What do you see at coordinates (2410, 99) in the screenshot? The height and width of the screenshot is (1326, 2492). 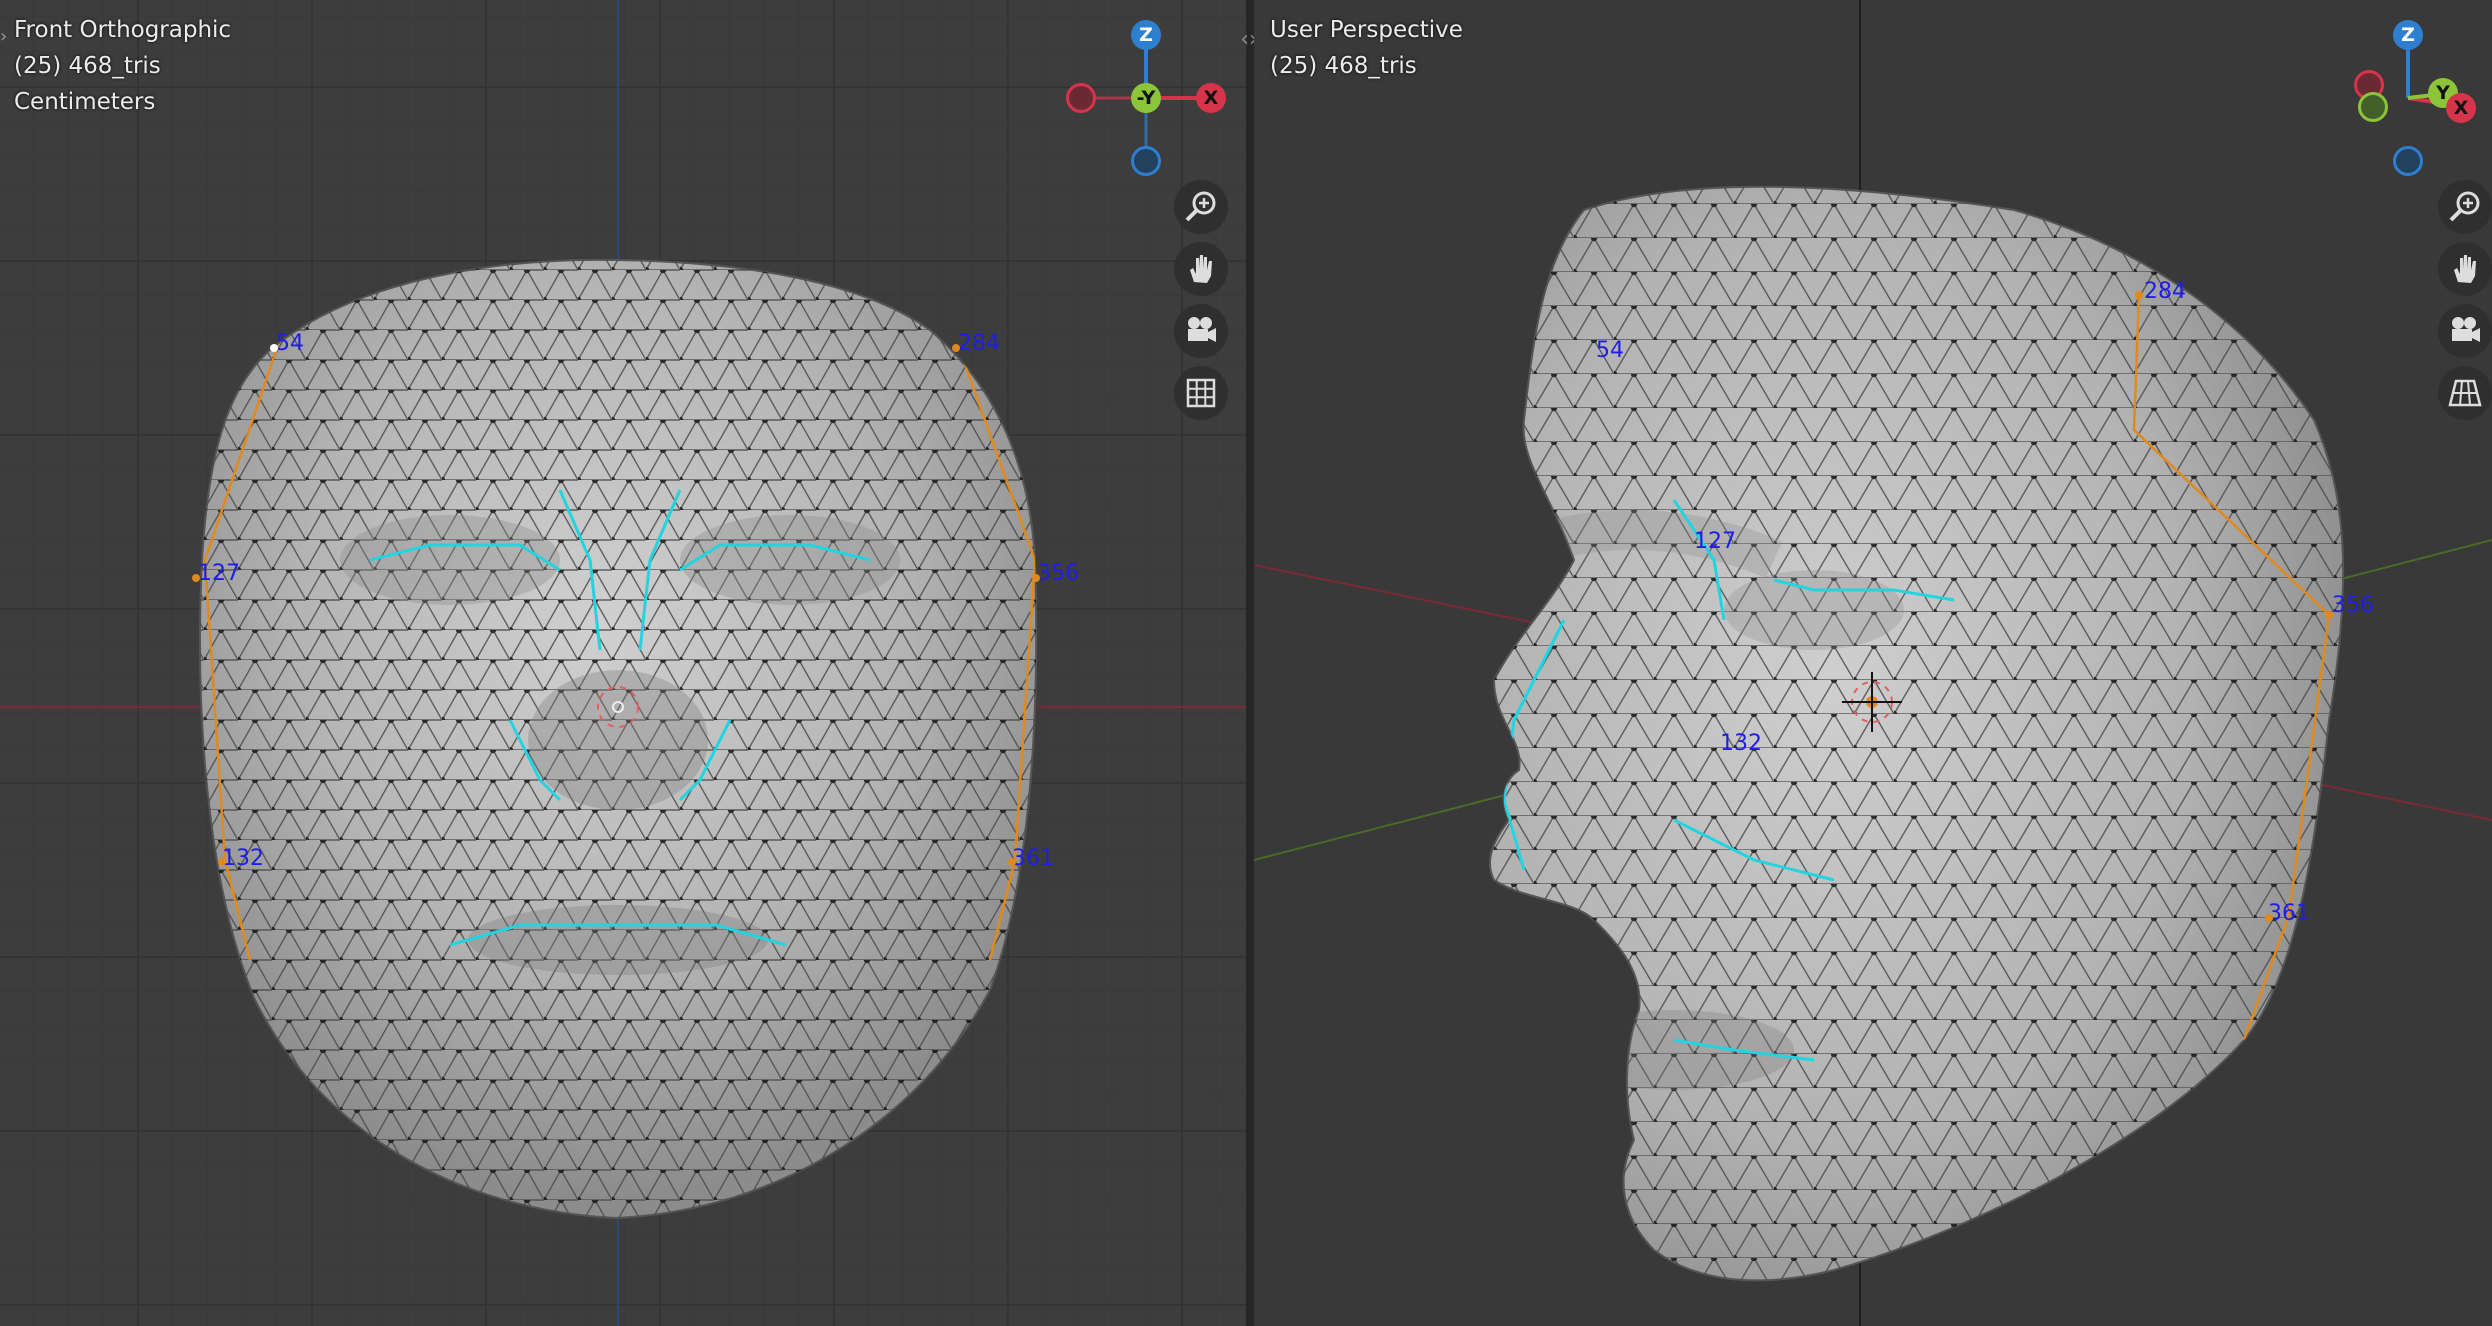 I see `orientation-gizmo: Z Y X` at bounding box center [2410, 99].